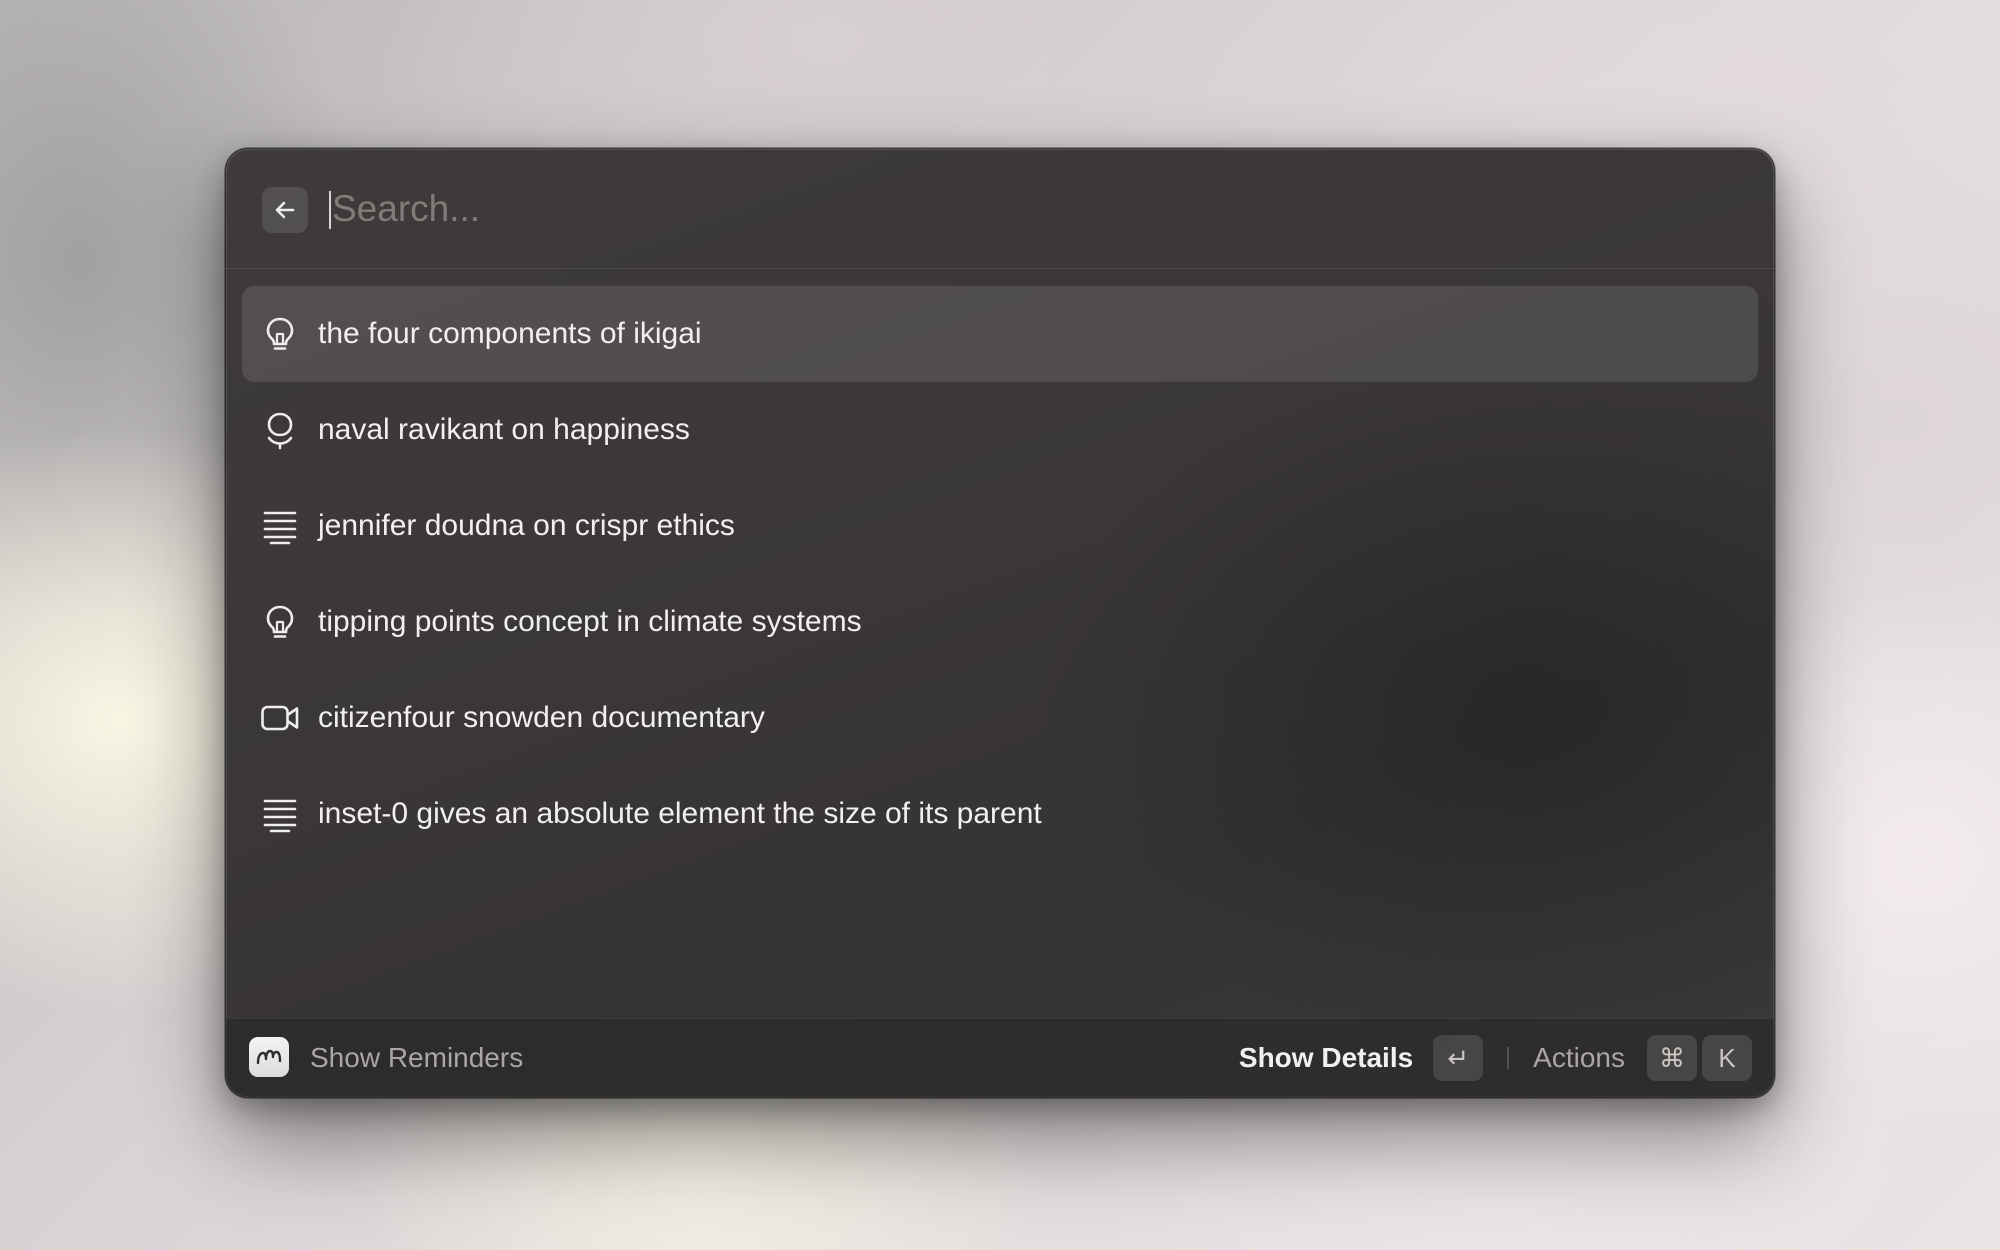  What do you see at coordinates (280, 430) in the screenshot?
I see `podcast-icon` at bounding box center [280, 430].